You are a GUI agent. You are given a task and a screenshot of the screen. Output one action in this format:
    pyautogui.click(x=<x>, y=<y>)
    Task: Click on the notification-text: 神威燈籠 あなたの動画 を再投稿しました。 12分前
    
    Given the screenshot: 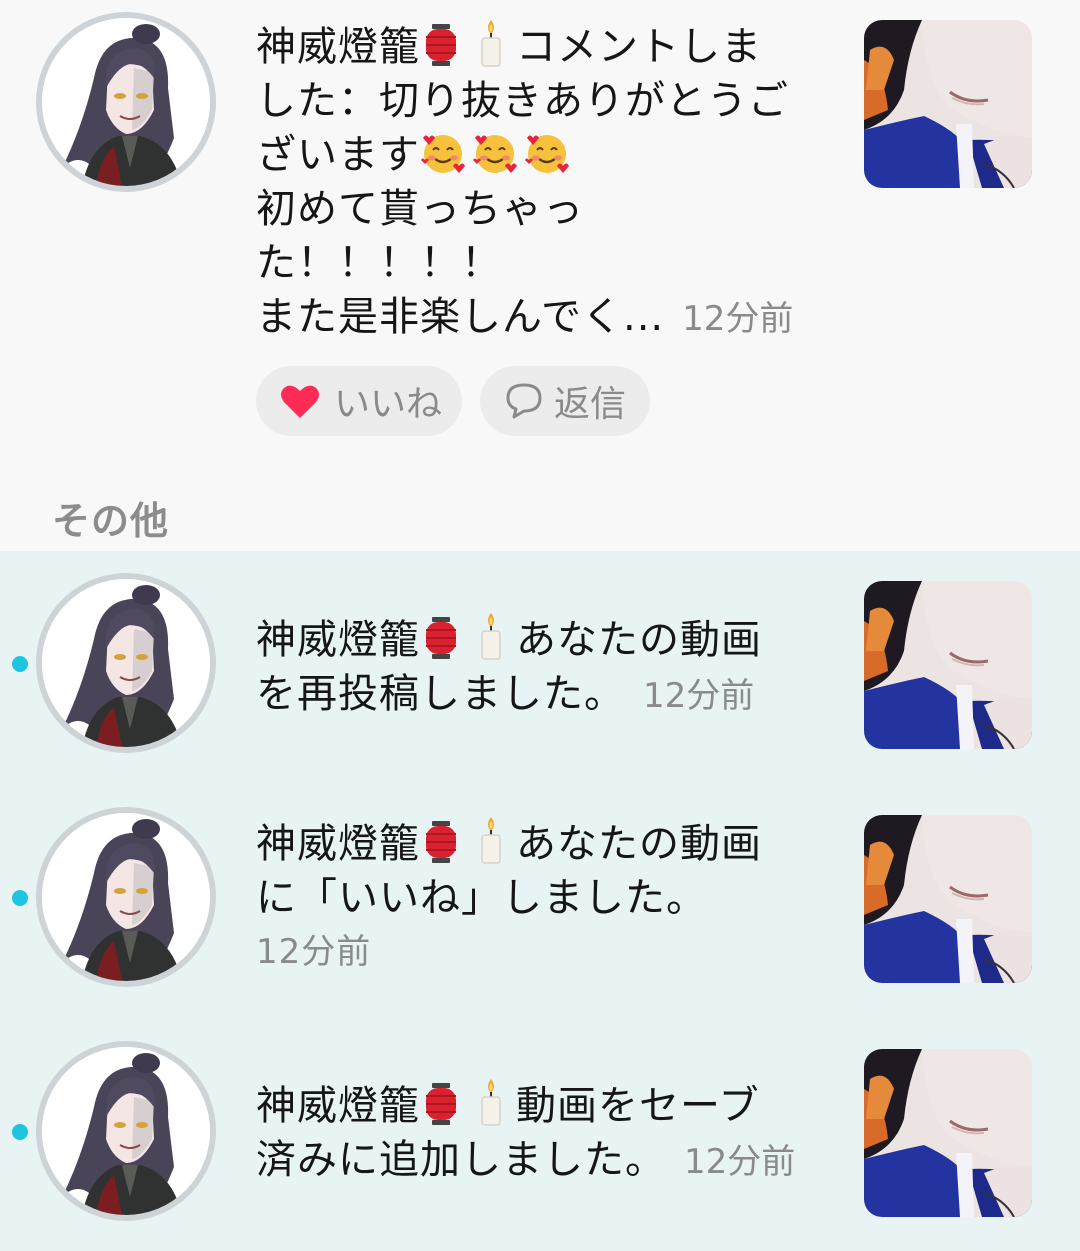 What is the action you would take?
    pyautogui.click(x=546, y=668)
    